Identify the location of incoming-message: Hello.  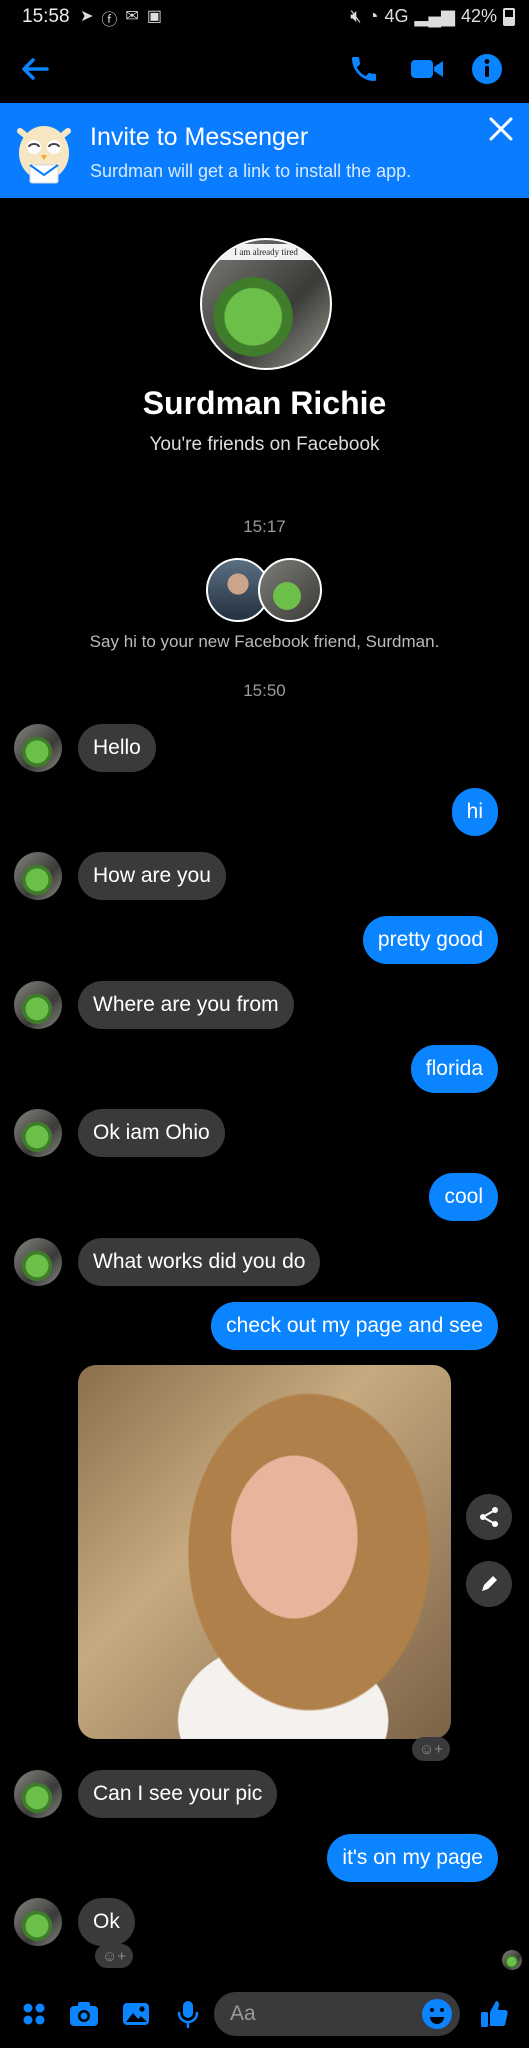
(117, 748).